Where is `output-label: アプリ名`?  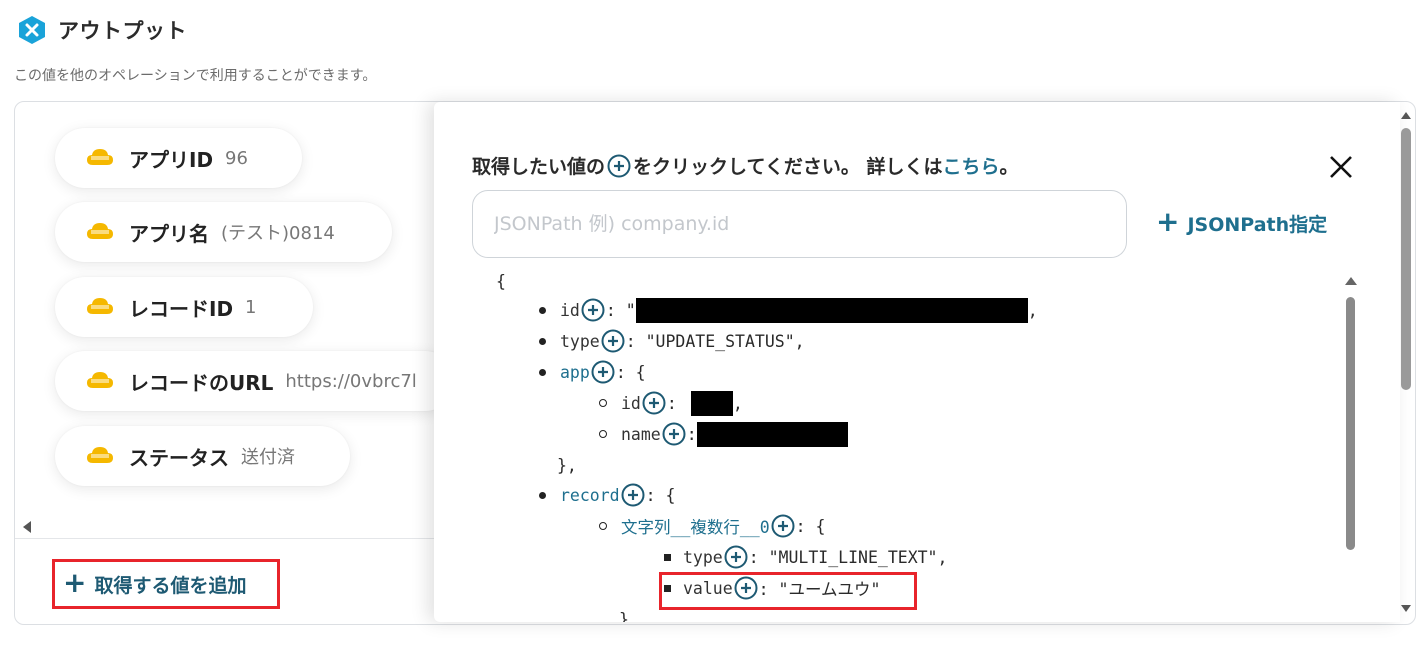 output-label: アプリ名 is located at coordinates (169, 233).